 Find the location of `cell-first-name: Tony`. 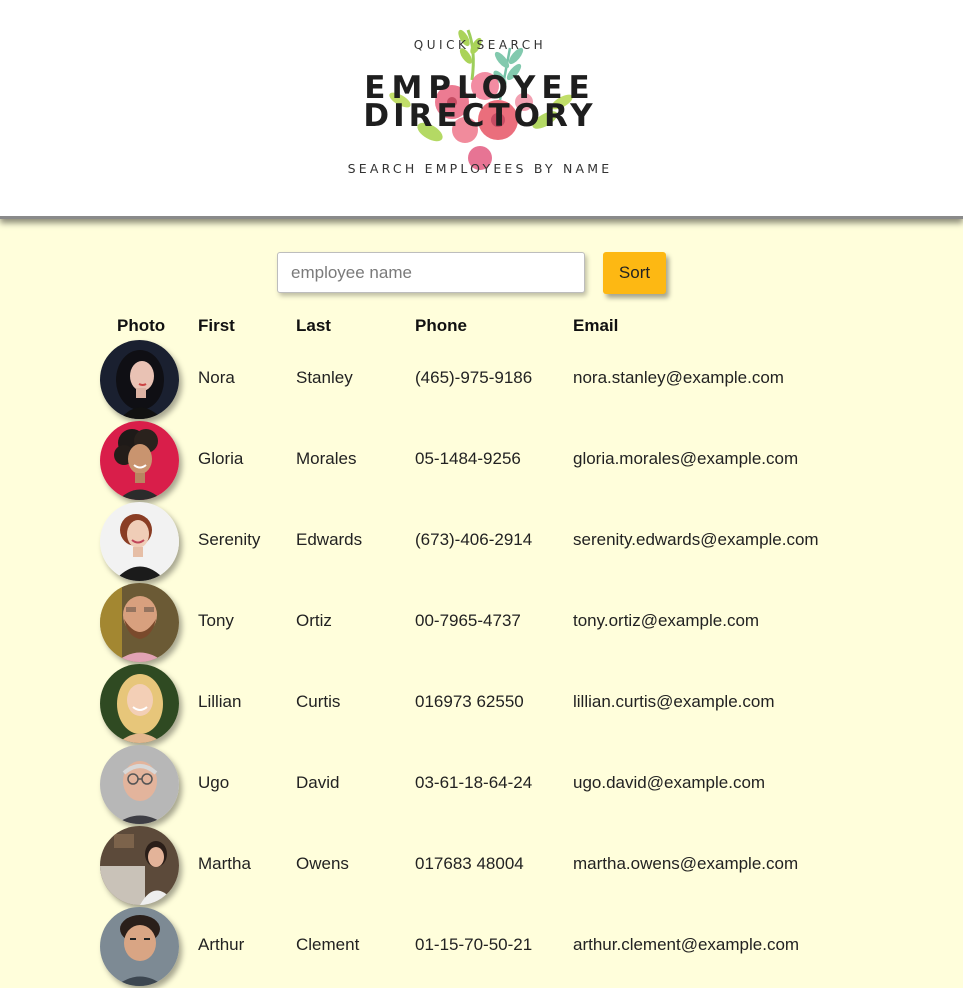

cell-first-name: Tony is located at coordinates (216, 620).